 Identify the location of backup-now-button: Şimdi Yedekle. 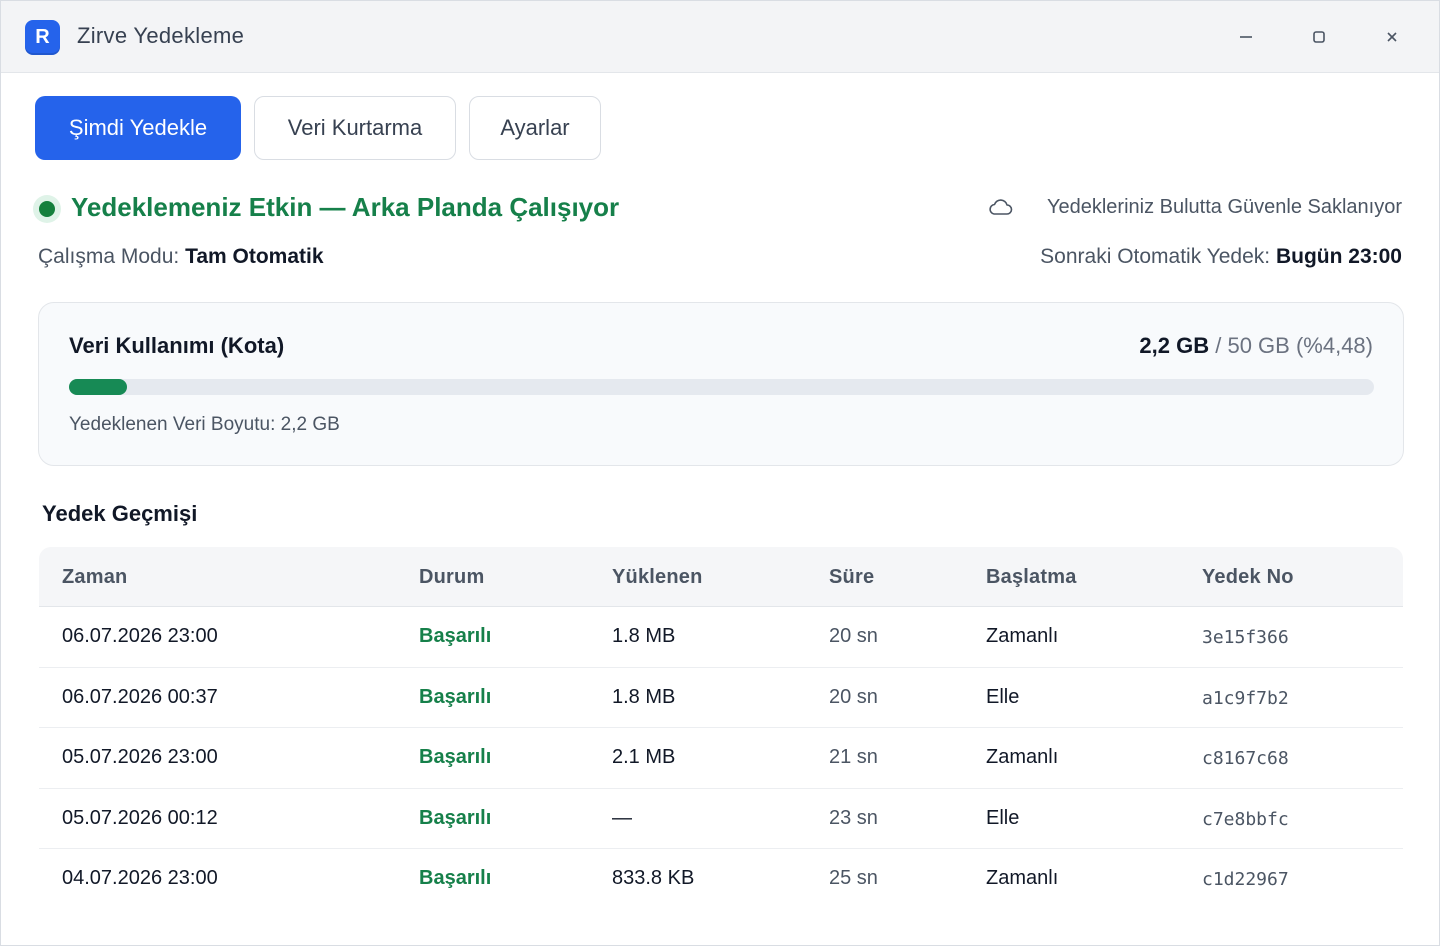
(138, 128).